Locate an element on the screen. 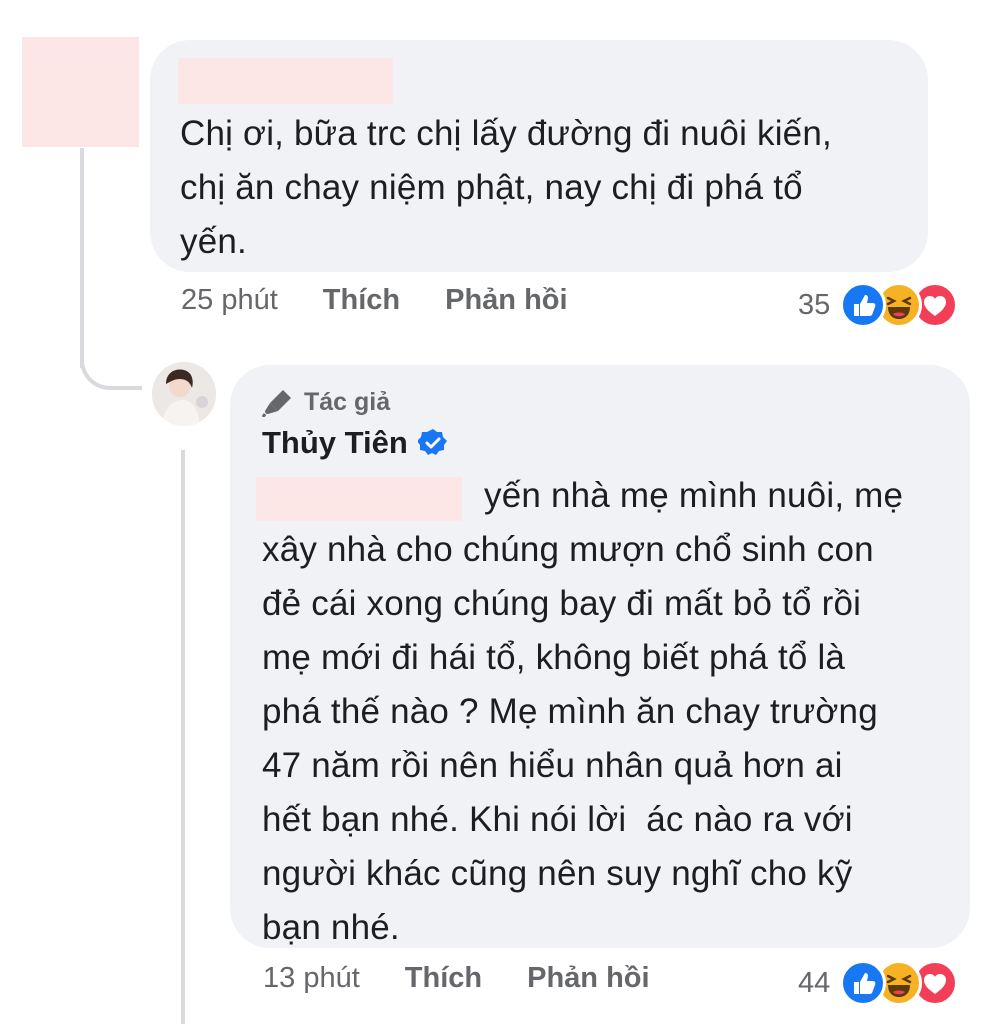 The height and width of the screenshot is (1024, 1005). reply-reactions: 44 is located at coordinates (878, 983).